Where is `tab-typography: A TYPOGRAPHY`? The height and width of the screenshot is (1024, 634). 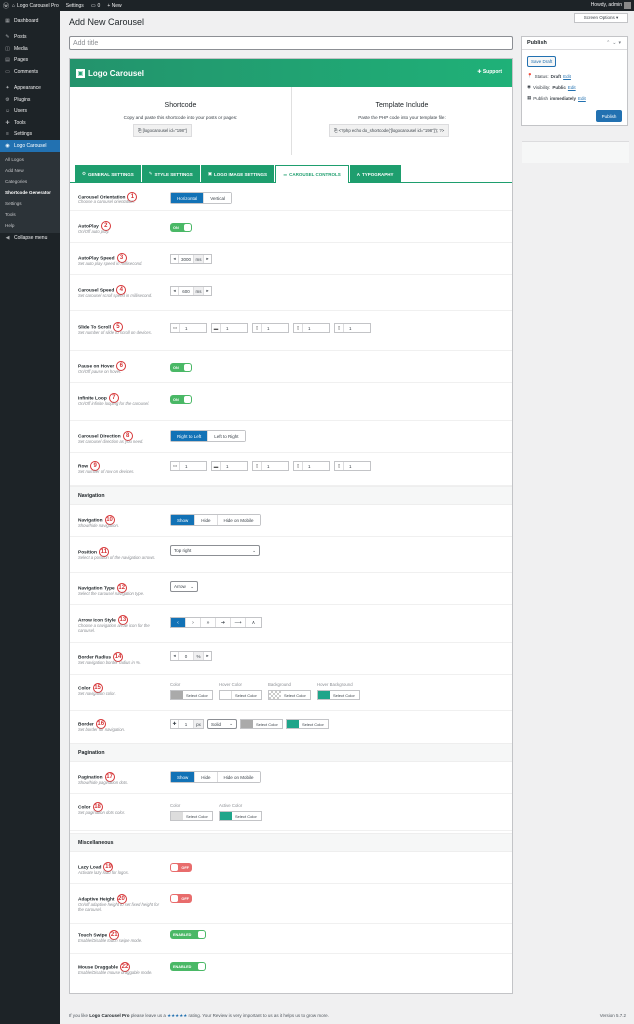 tab-typography: A TYPOGRAPHY is located at coordinates (375, 174).